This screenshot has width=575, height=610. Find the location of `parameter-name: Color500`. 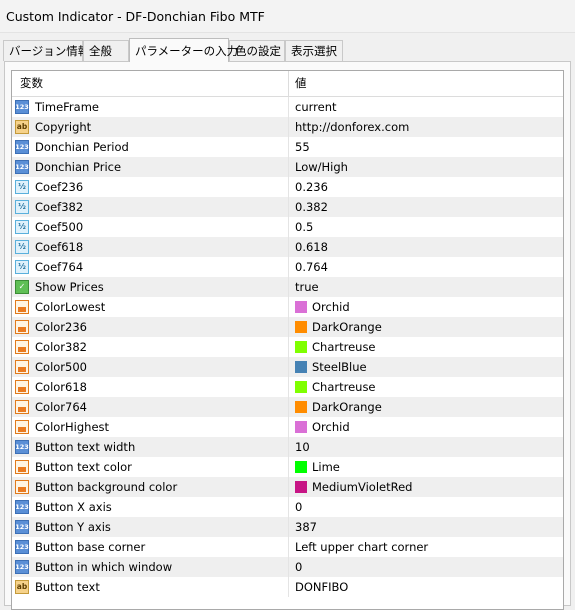

parameter-name: Color500 is located at coordinates (61, 367).